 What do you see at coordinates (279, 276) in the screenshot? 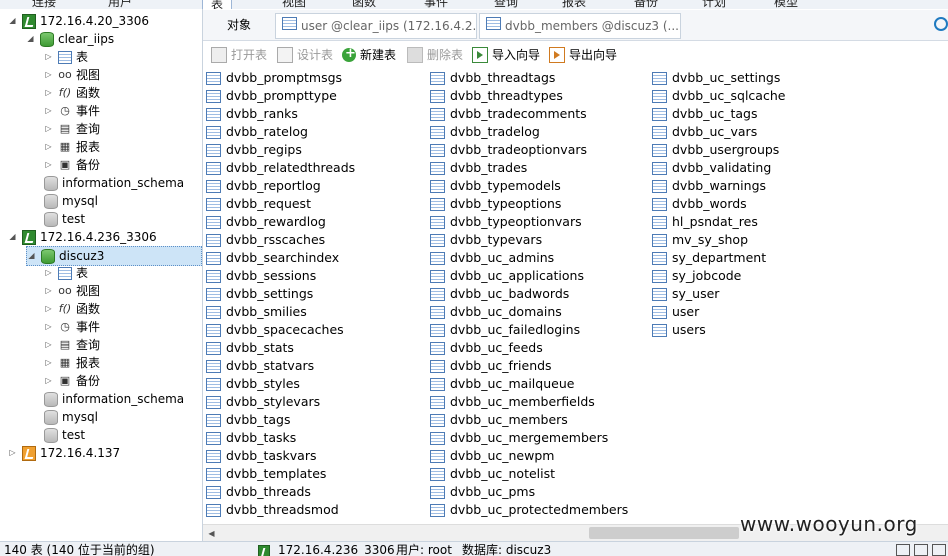
I see `table-item: dvbb_sessions` at bounding box center [279, 276].